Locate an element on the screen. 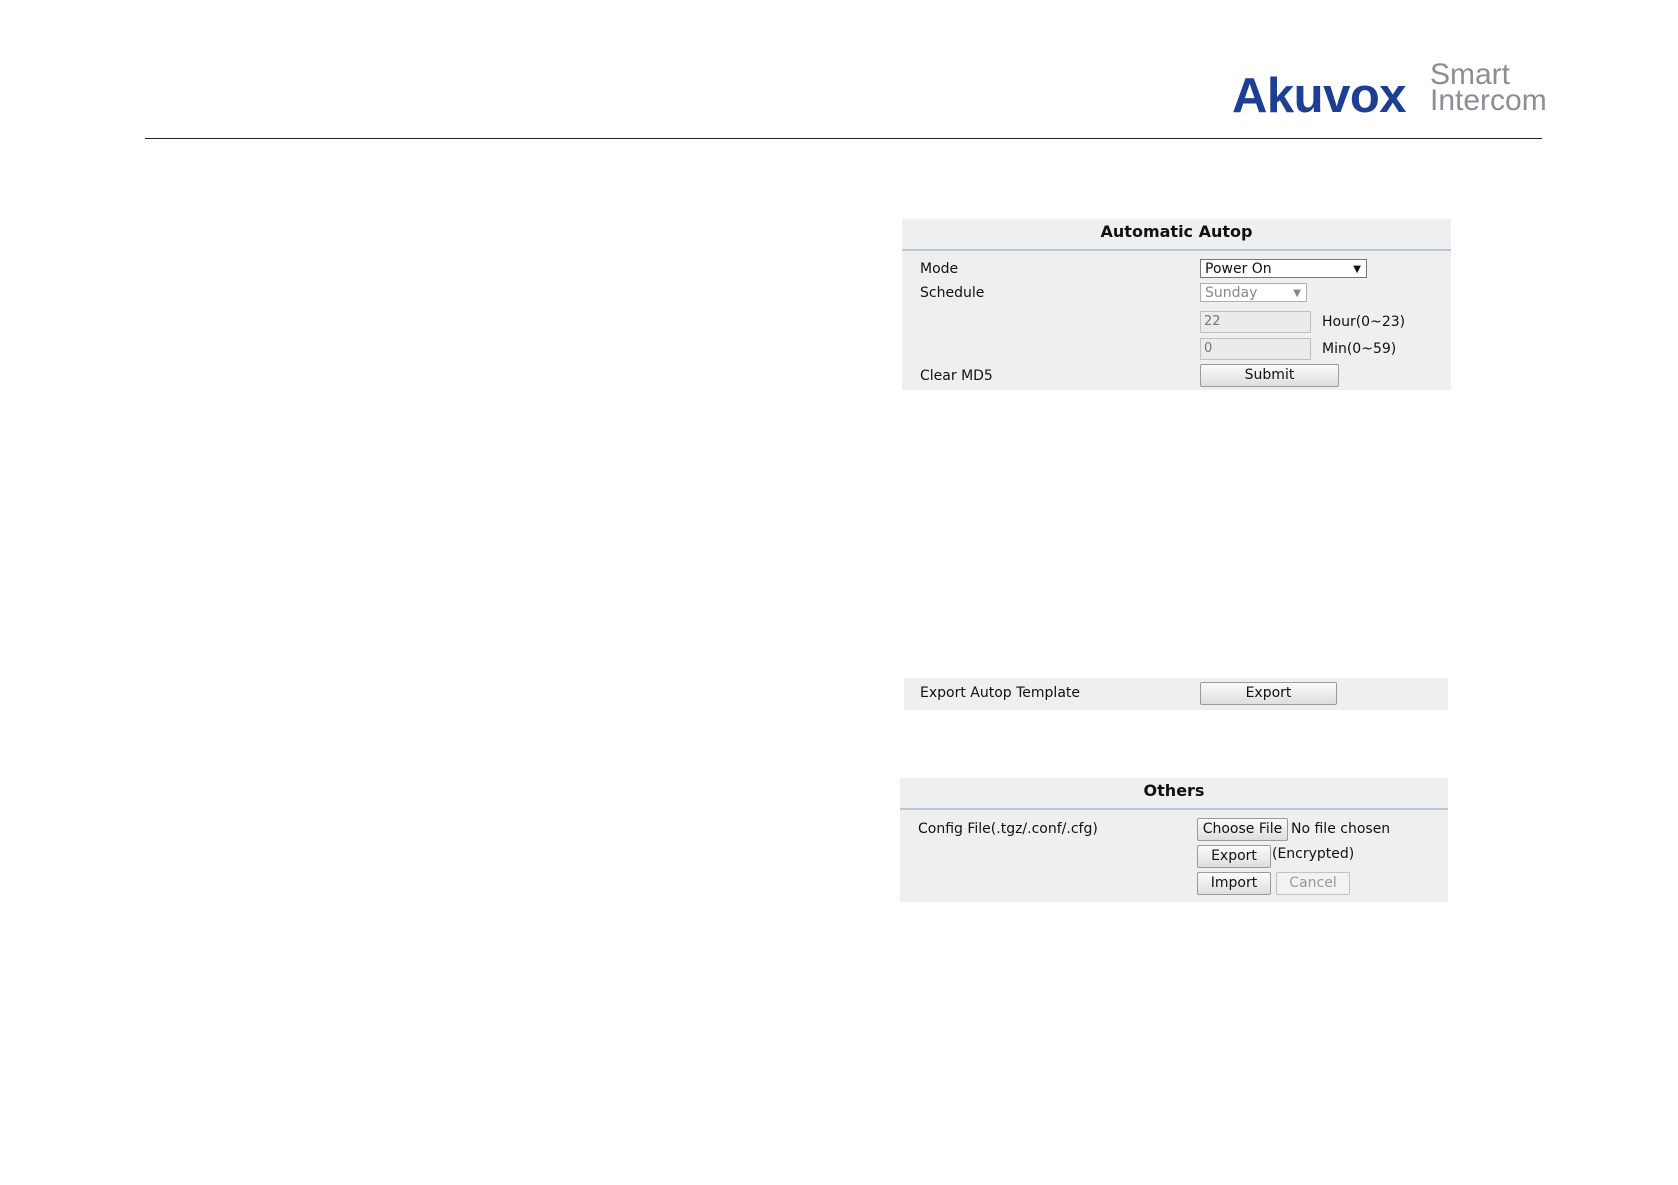 This screenshot has height=1185, width=1678. hour-input: 22 is located at coordinates (1255, 322).